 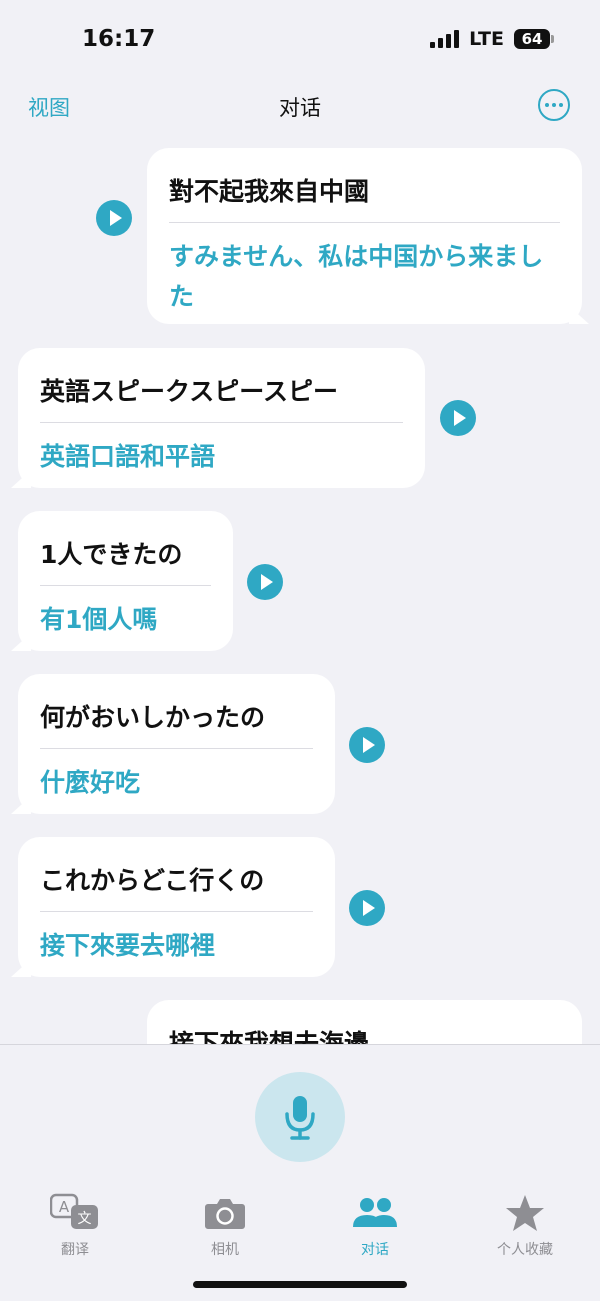 I want to click on microphone-button, so click(x=300, y=1117).